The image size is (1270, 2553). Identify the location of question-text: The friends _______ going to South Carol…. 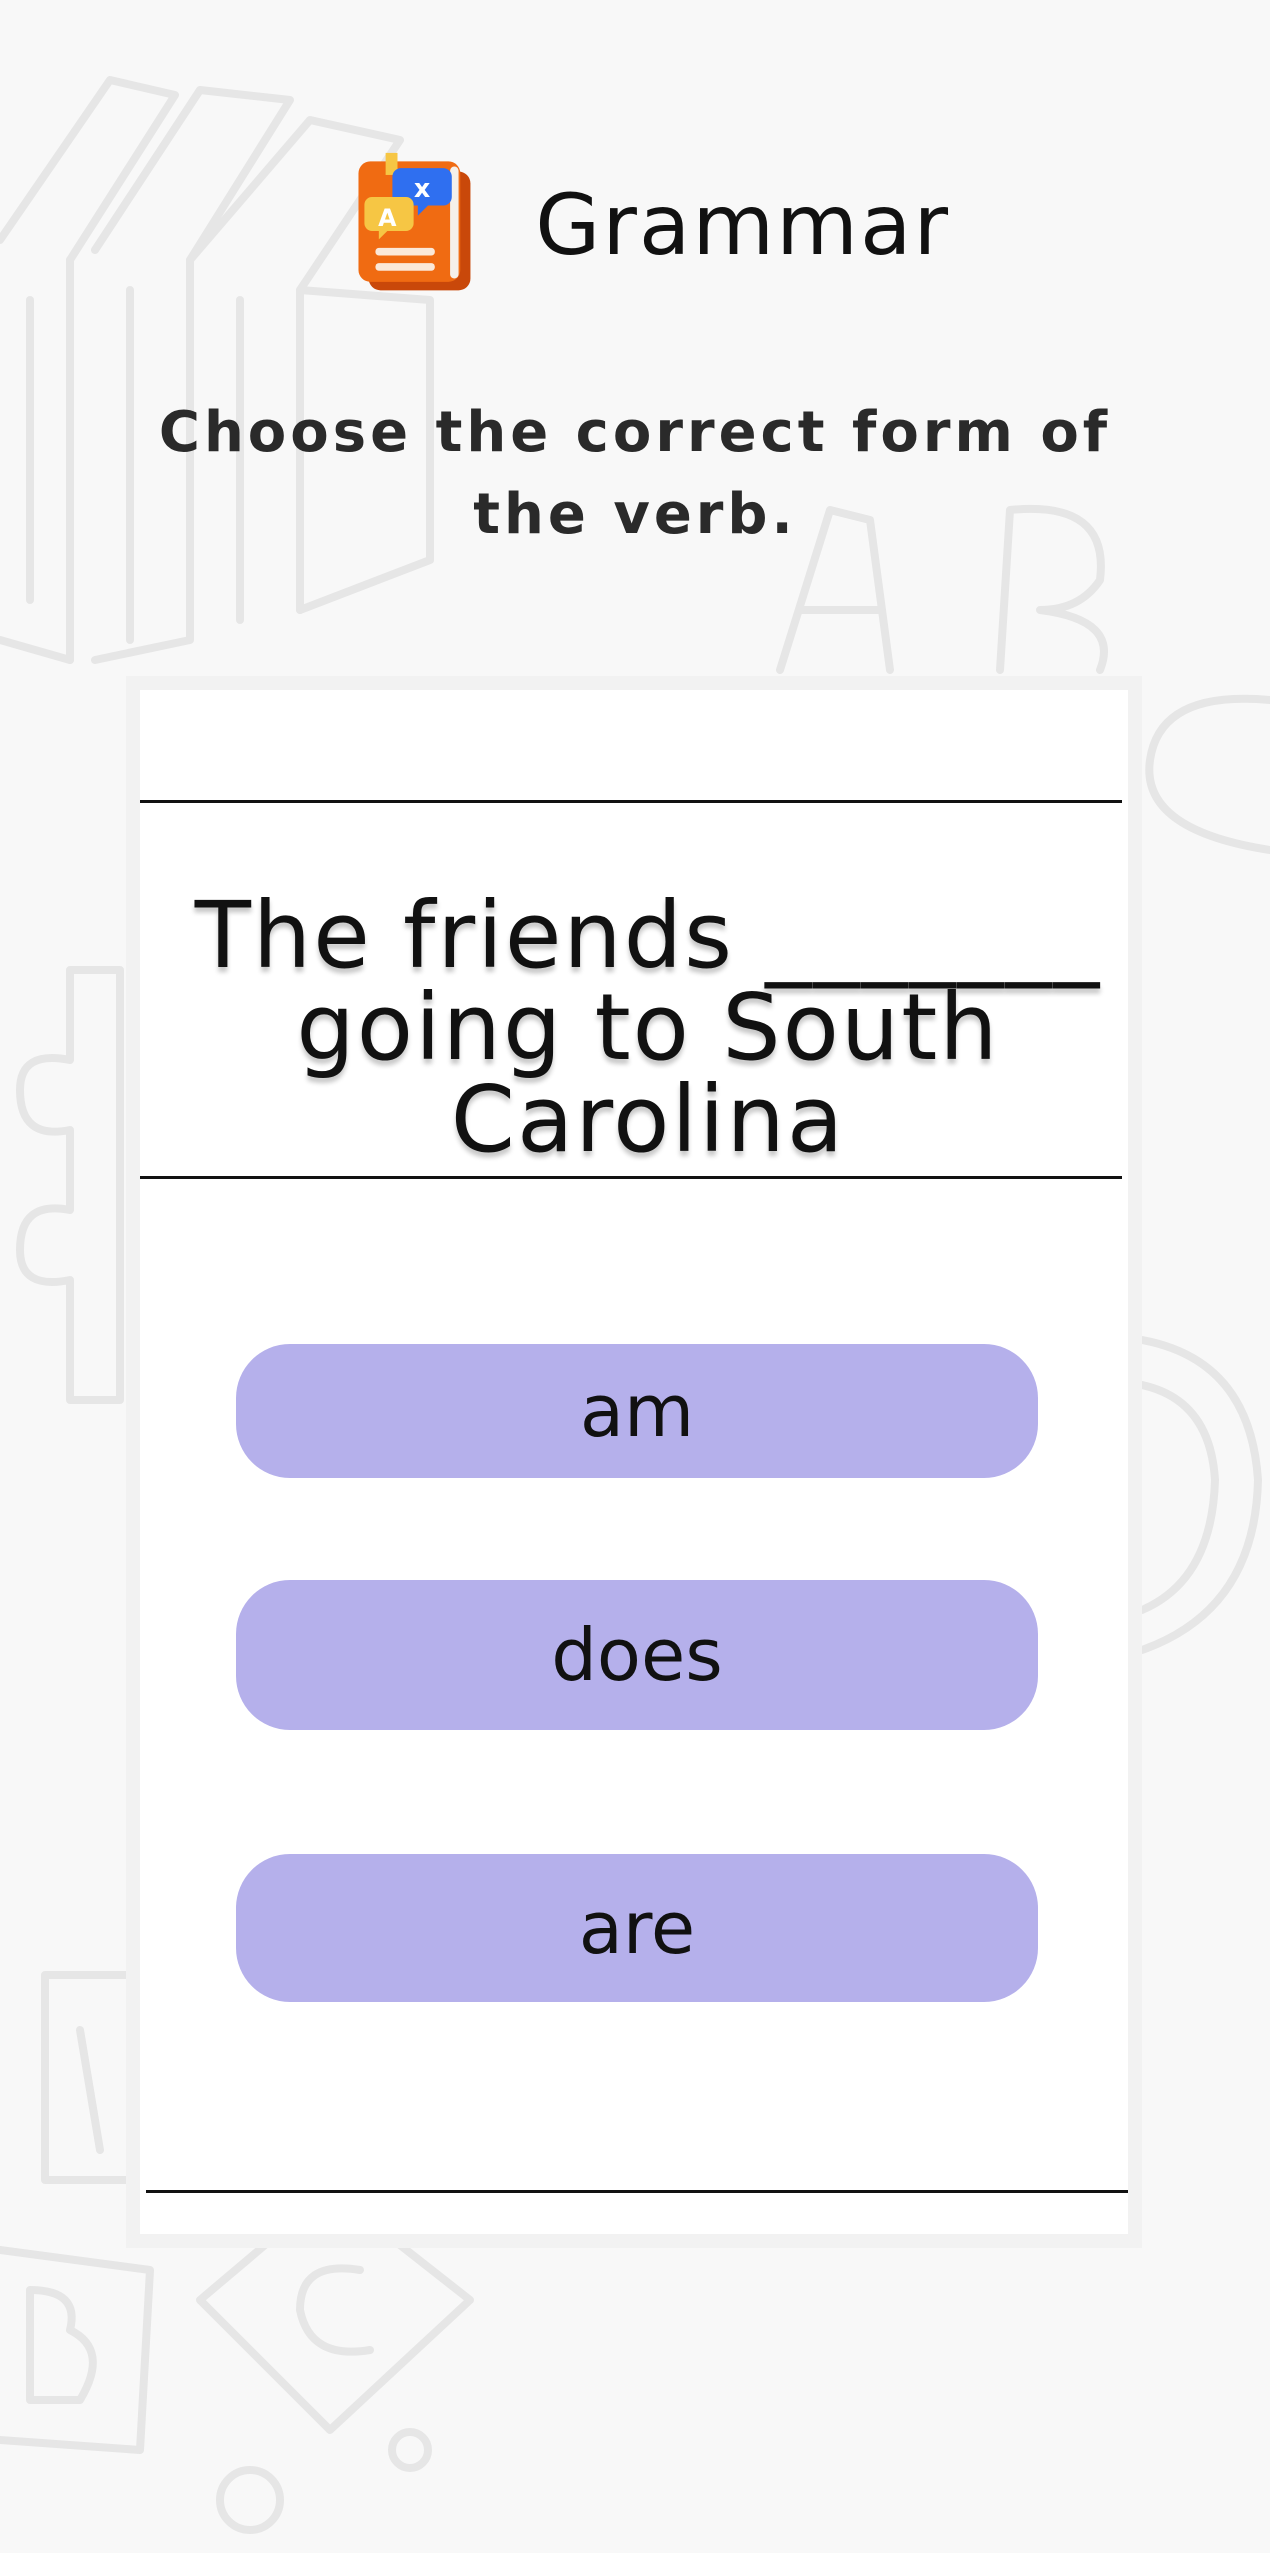
(648, 1028).